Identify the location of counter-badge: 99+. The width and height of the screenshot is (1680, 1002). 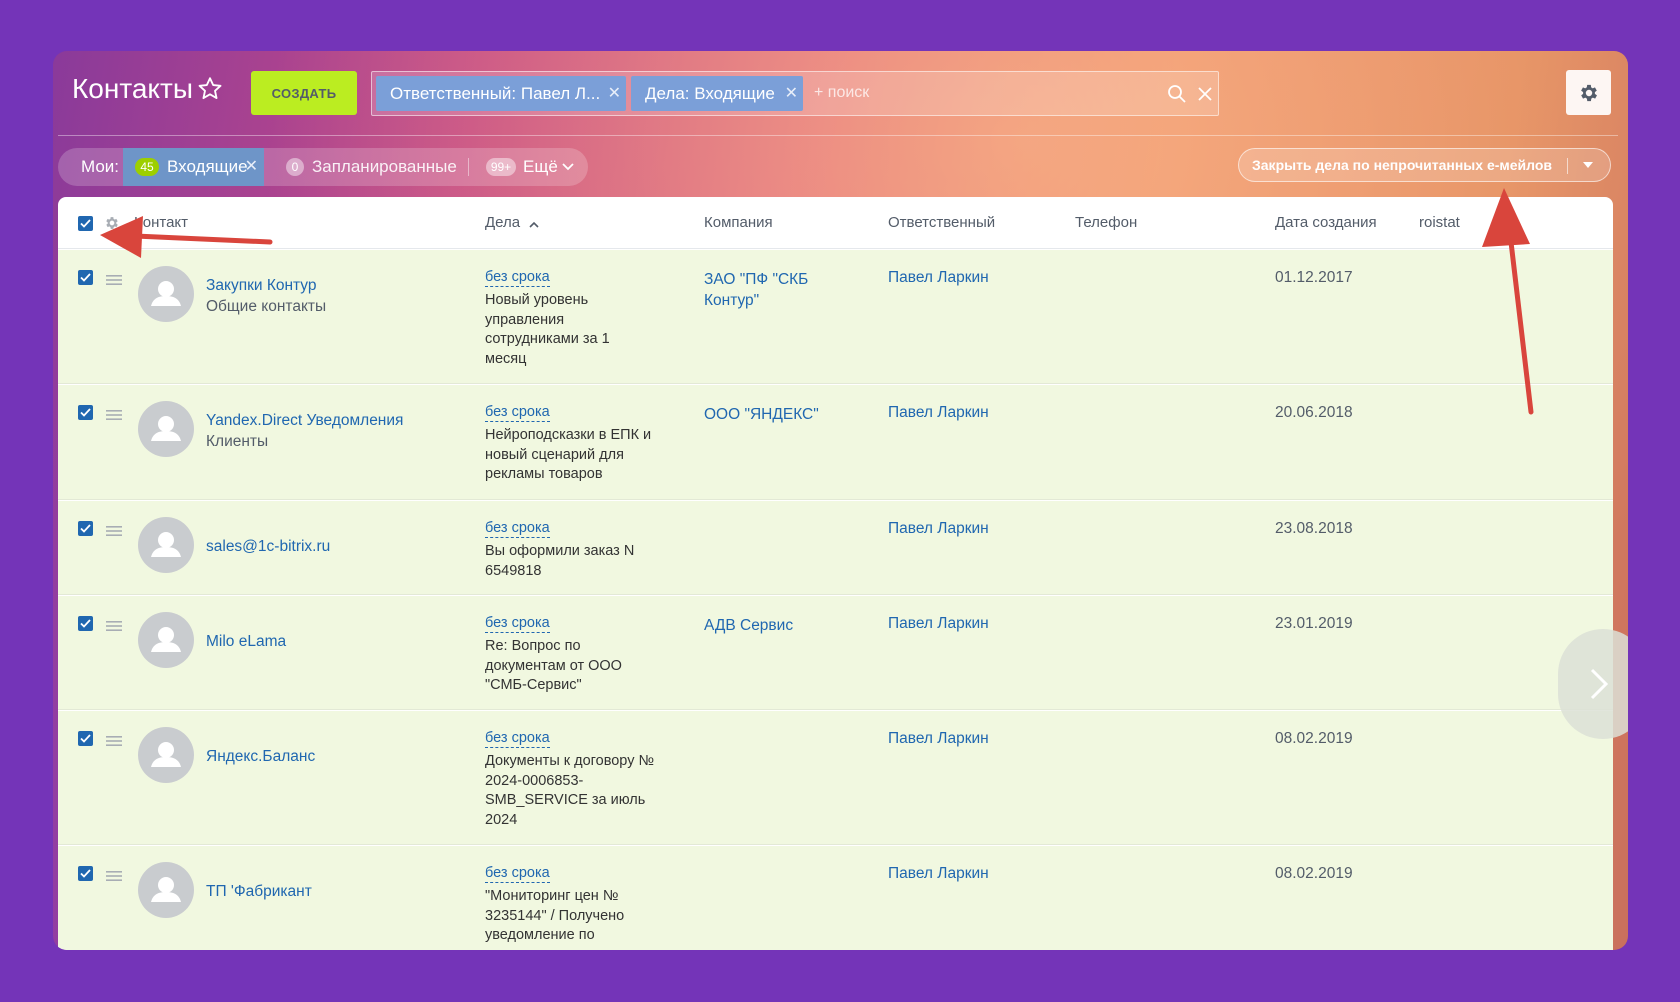
(501, 167).